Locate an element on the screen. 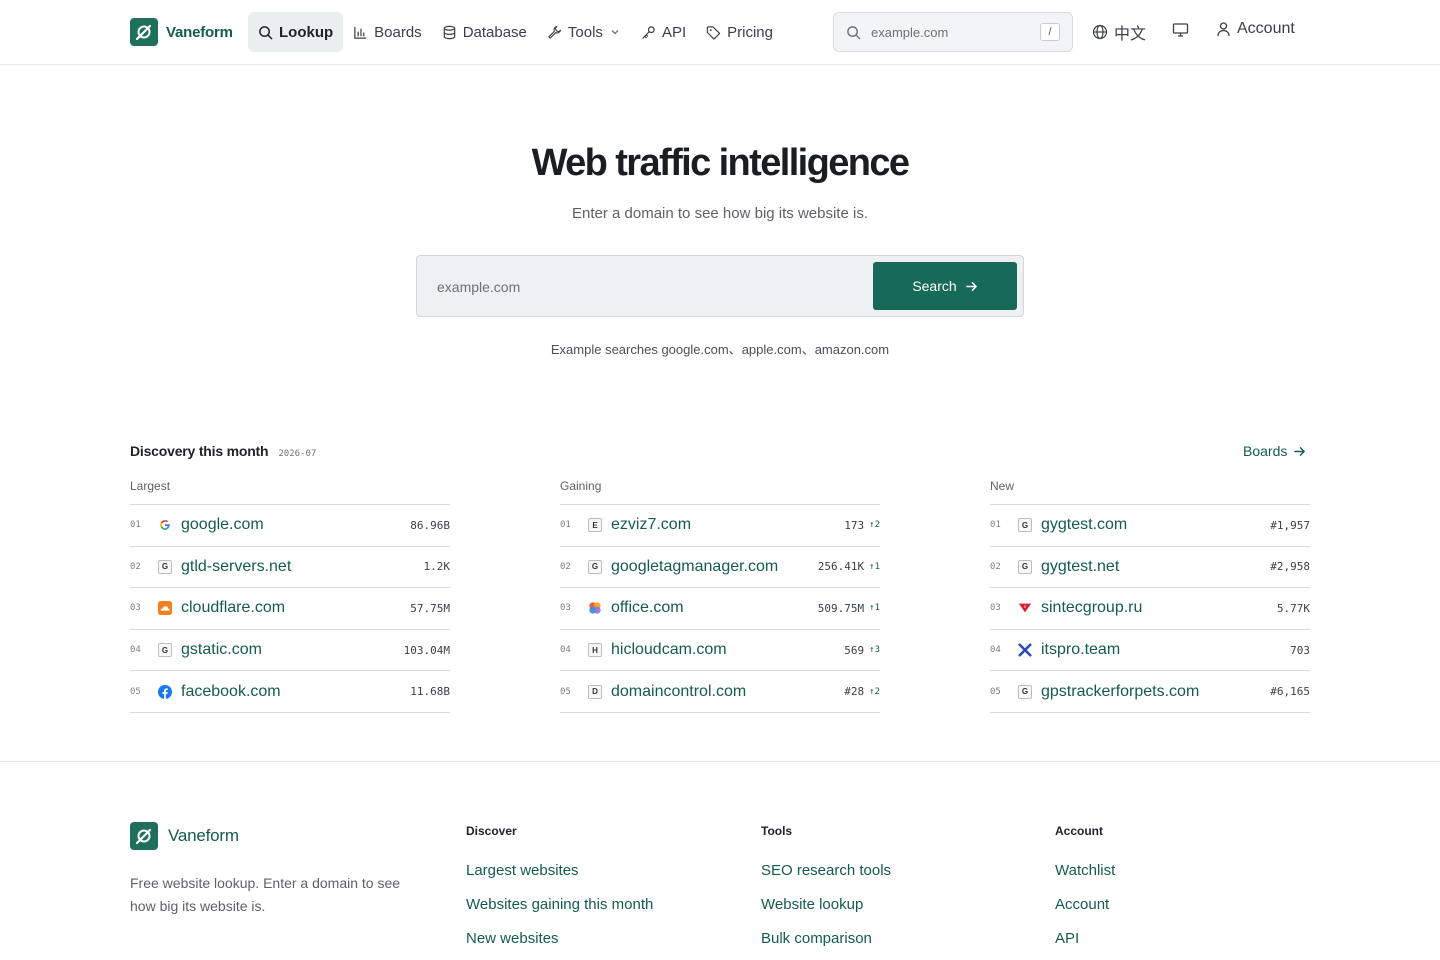 The height and width of the screenshot is (960, 1440). nav-database-label: Database is located at coordinates (494, 32).